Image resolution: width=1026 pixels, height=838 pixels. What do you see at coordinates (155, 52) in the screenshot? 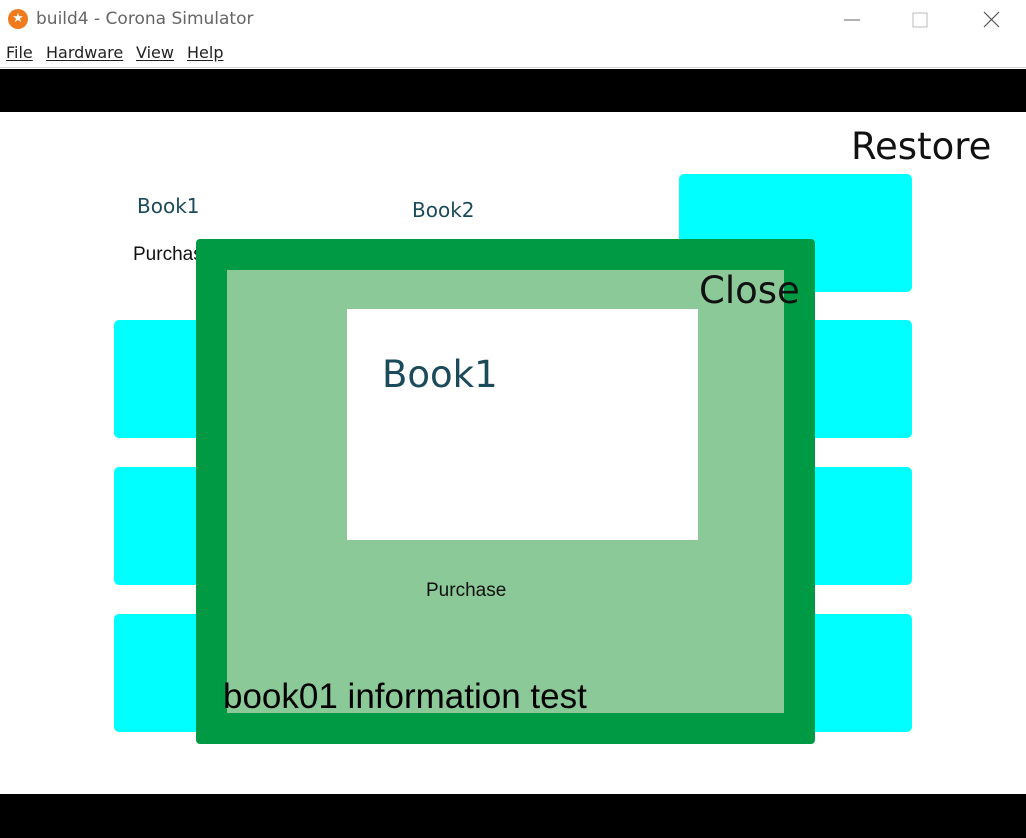
I see `menu-view: View` at bounding box center [155, 52].